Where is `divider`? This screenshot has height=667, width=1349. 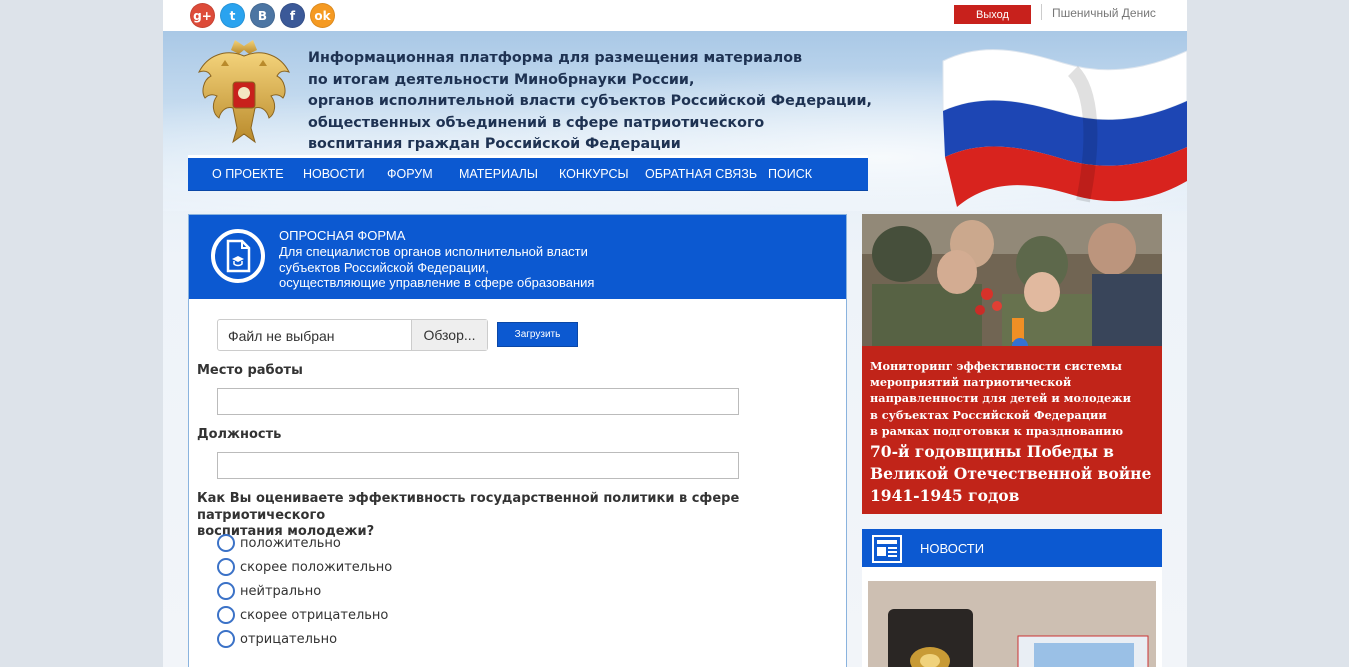 divider is located at coordinates (1041, 12).